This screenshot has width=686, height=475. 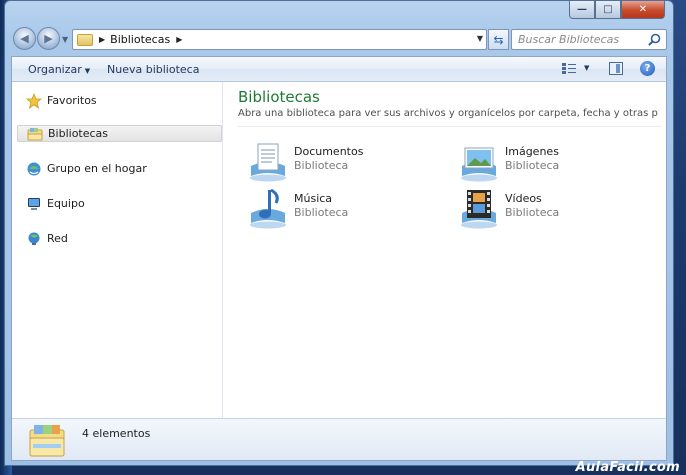 What do you see at coordinates (329, 151) in the screenshot?
I see `library-name: Documentos` at bounding box center [329, 151].